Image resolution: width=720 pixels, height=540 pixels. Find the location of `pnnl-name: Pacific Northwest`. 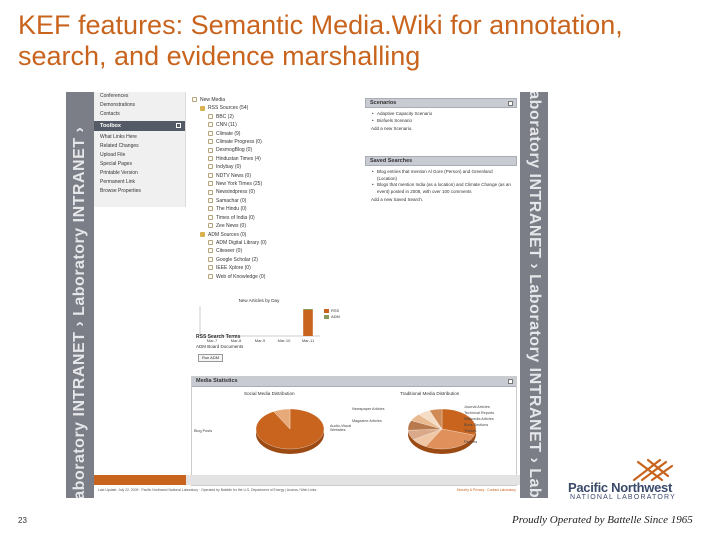

pnnl-name: Pacific Northwest is located at coordinates (620, 487).